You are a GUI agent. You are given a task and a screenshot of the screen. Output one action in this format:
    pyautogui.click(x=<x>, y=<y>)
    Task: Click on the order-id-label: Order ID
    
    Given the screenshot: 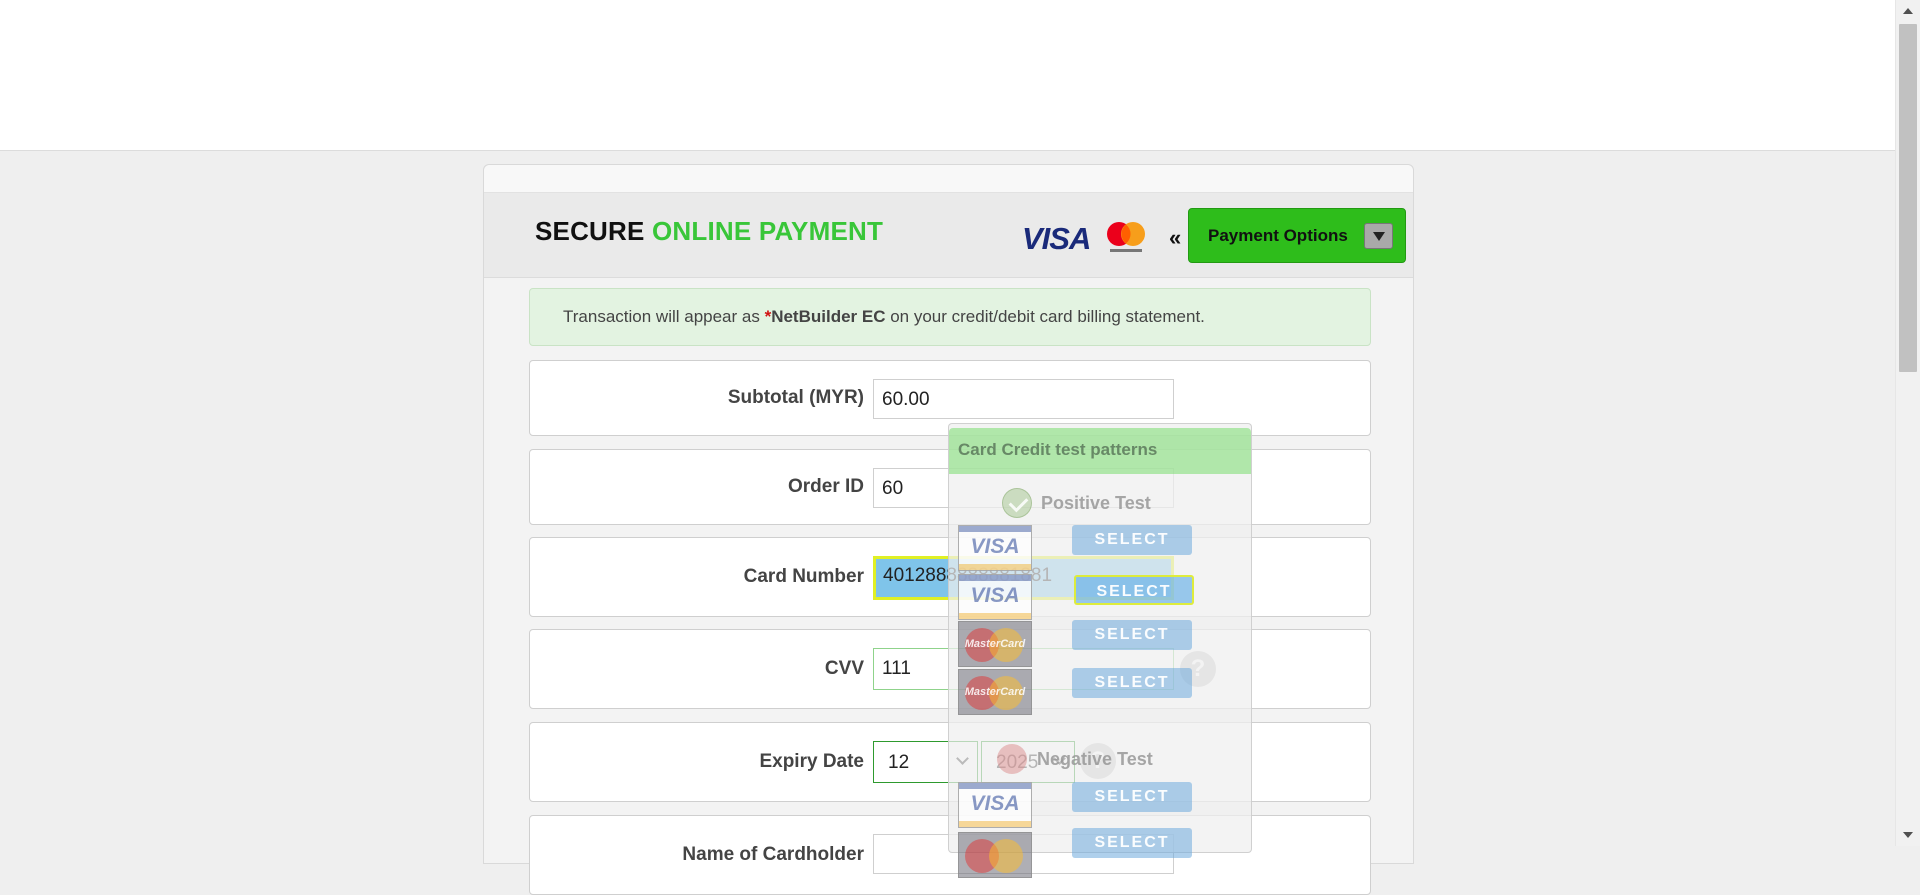 What is the action you would take?
    pyautogui.click(x=825, y=486)
    